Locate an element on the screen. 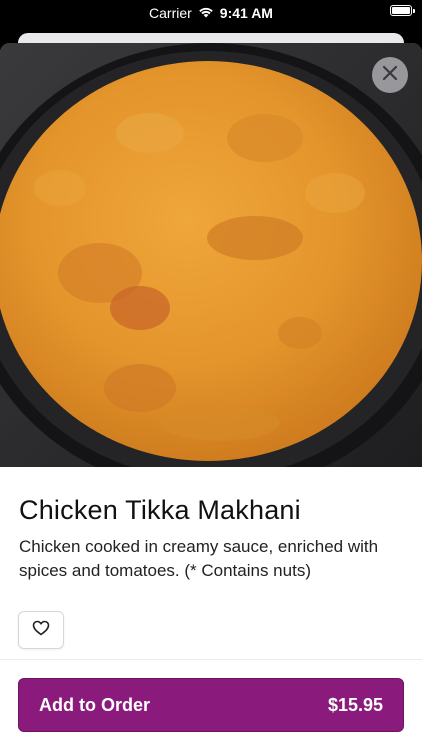  status-center: Carrier 9:41 AM is located at coordinates (211, 13).